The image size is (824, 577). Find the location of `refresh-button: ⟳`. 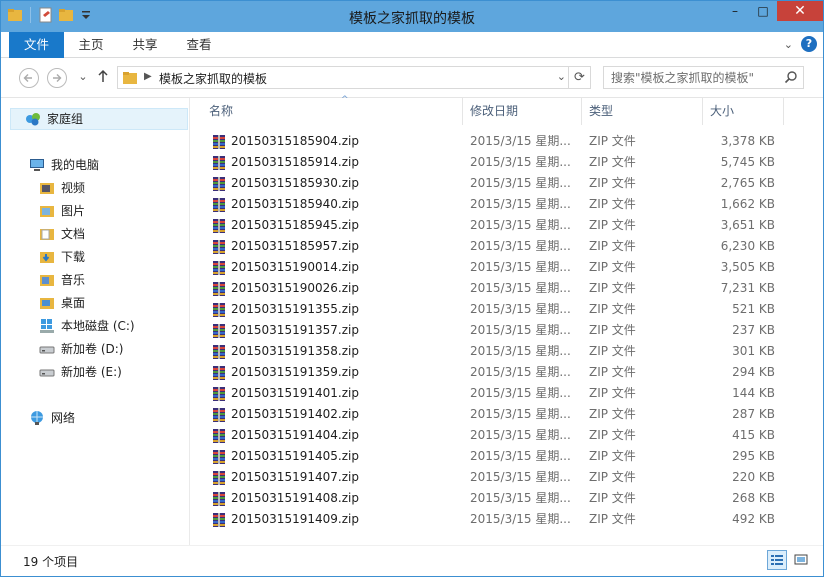

refresh-button: ⟳ is located at coordinates (579, 77).